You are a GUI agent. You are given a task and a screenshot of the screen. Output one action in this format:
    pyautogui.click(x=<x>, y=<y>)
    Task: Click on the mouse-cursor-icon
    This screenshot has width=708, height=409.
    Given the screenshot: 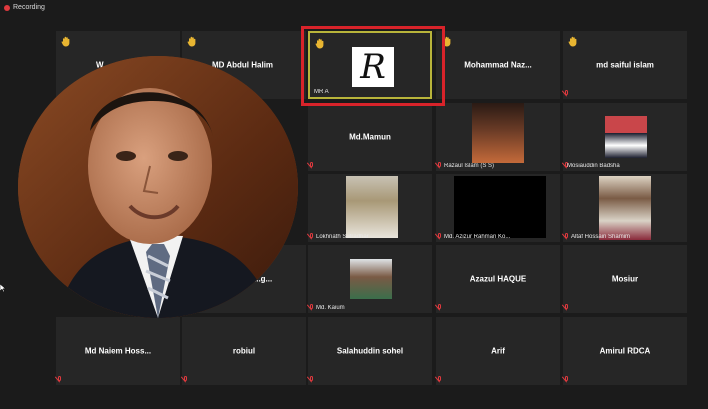 What is the action you would take?
    pyautogui.click(x=3, y=288)
    